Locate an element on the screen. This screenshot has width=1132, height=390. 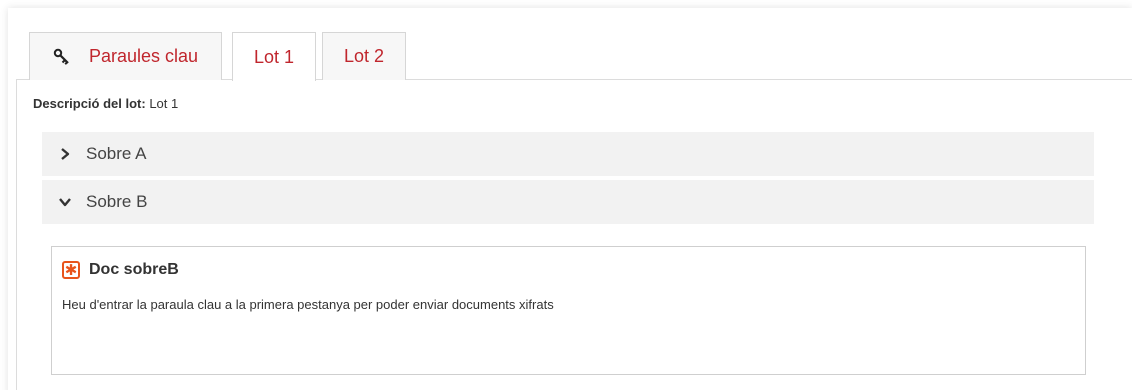
description-value: Lot 1 is located at coordinates (164, 103).